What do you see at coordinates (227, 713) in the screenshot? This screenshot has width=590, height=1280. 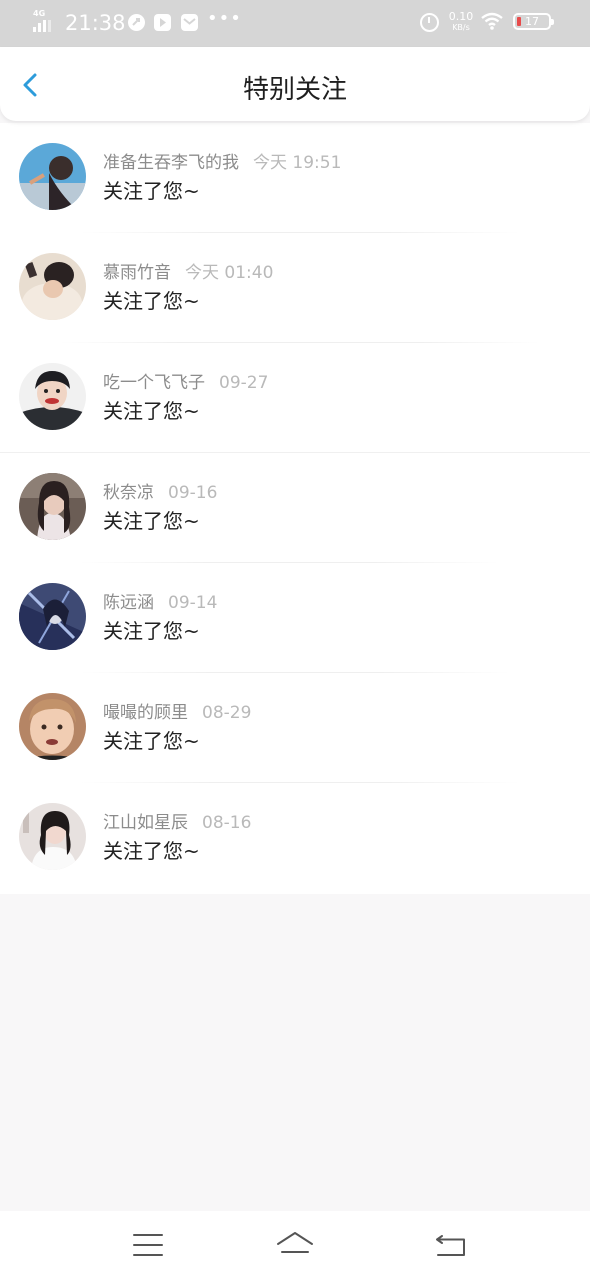 I see `notification-time: 08-29` at bounding box center [227, 713].